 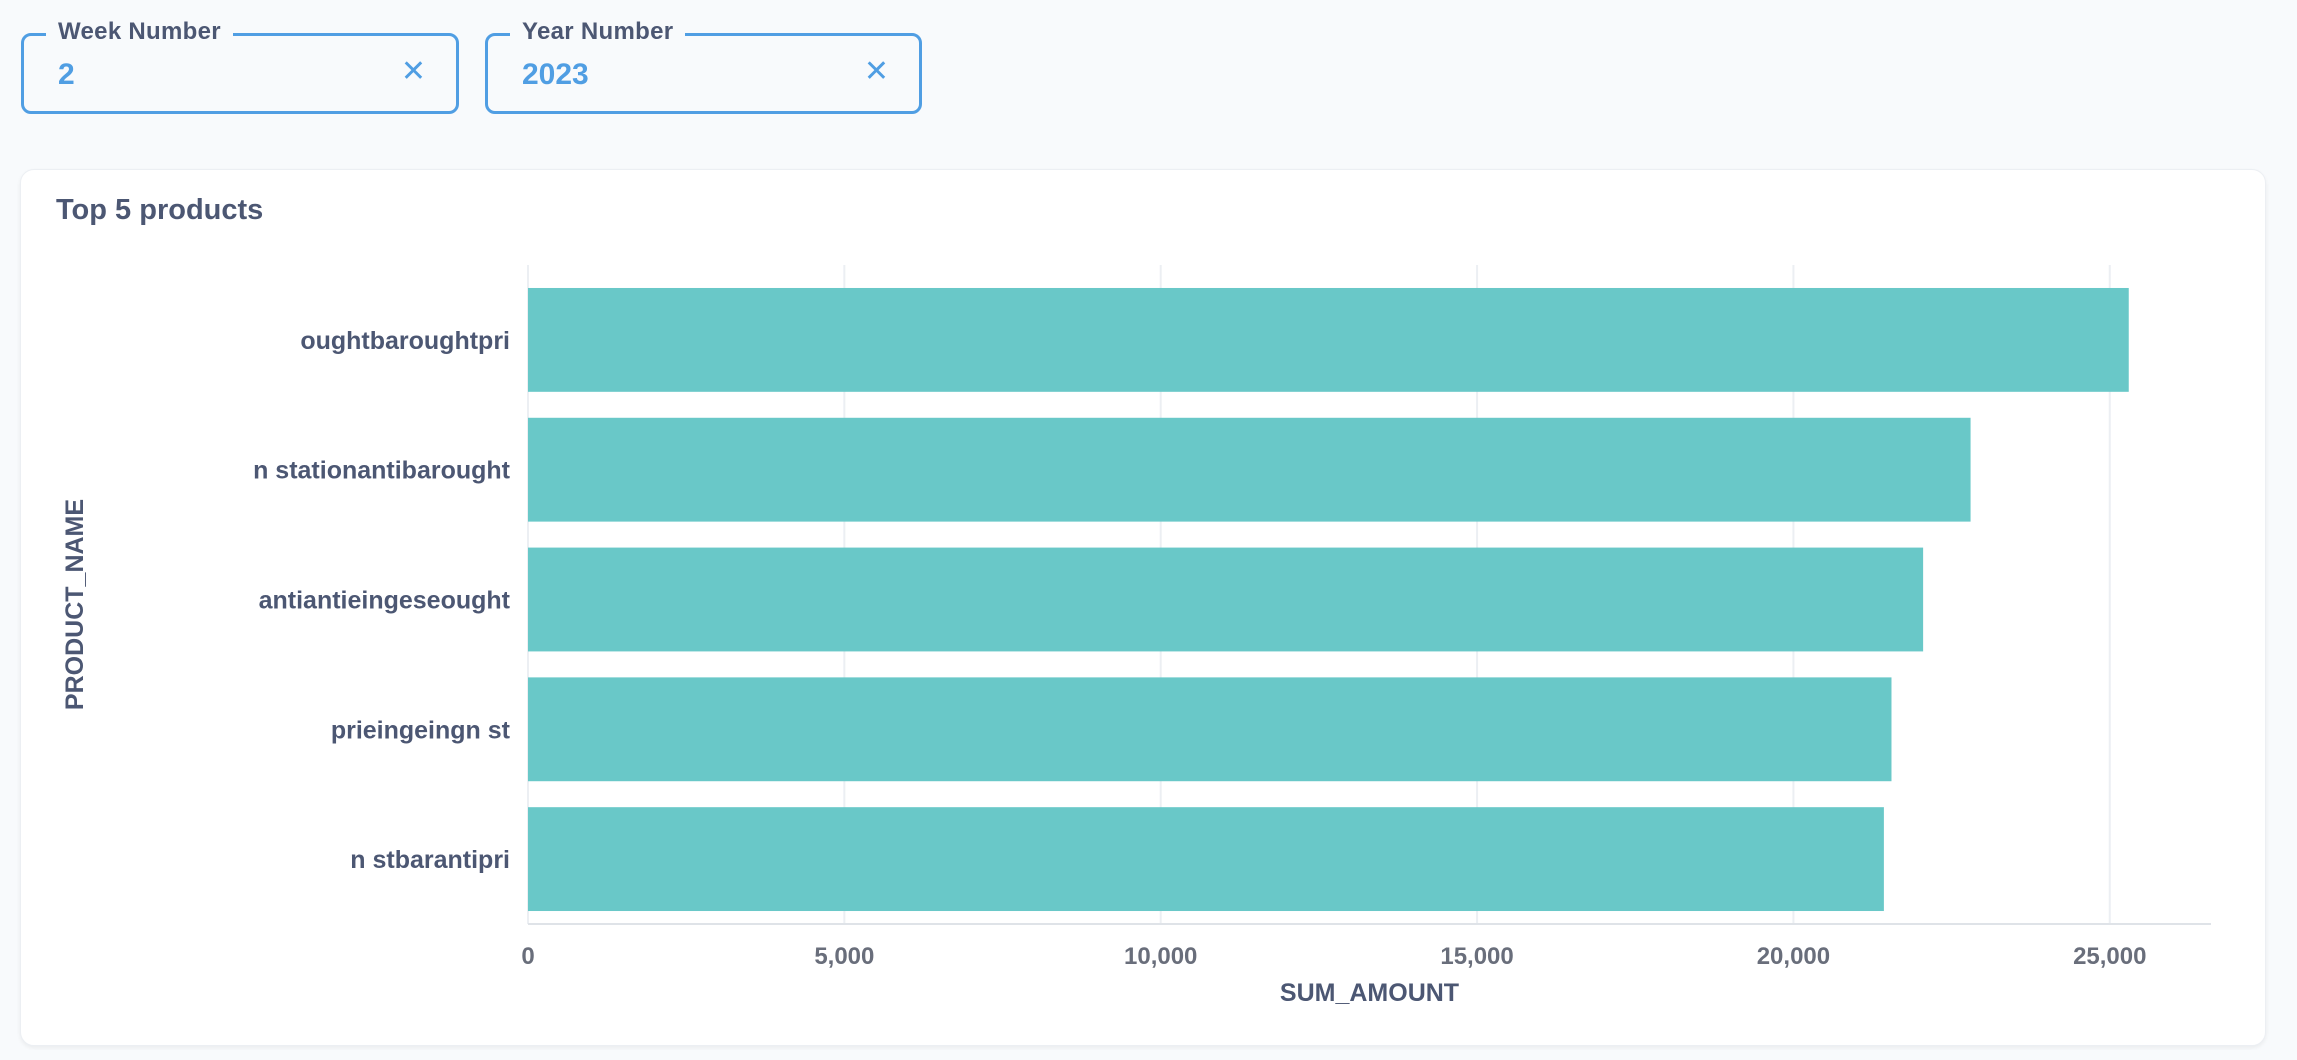 What do you see at coordinates (421, 730) in the screenshot?
I see `category-label: prieingeingn st` at bounding box center [421, 730].